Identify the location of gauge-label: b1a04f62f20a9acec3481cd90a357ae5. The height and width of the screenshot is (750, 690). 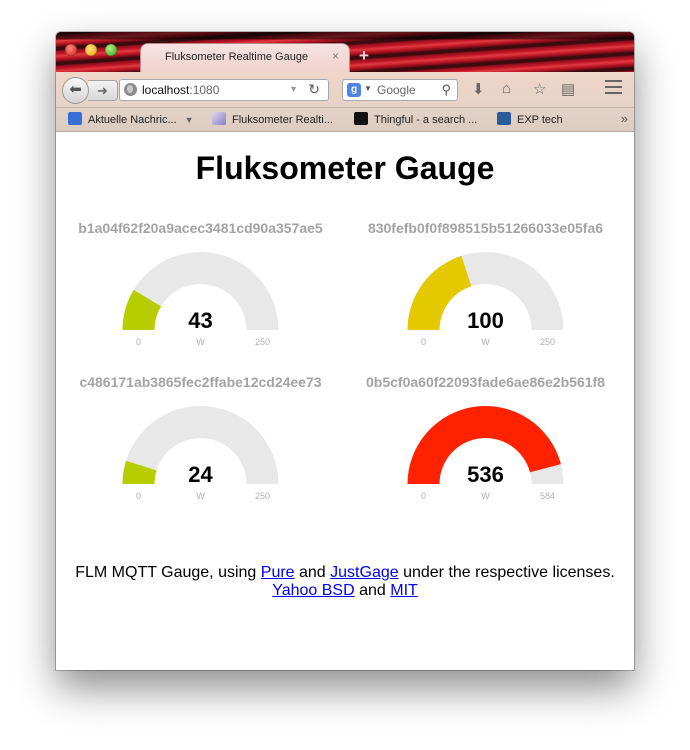
(200, 228).